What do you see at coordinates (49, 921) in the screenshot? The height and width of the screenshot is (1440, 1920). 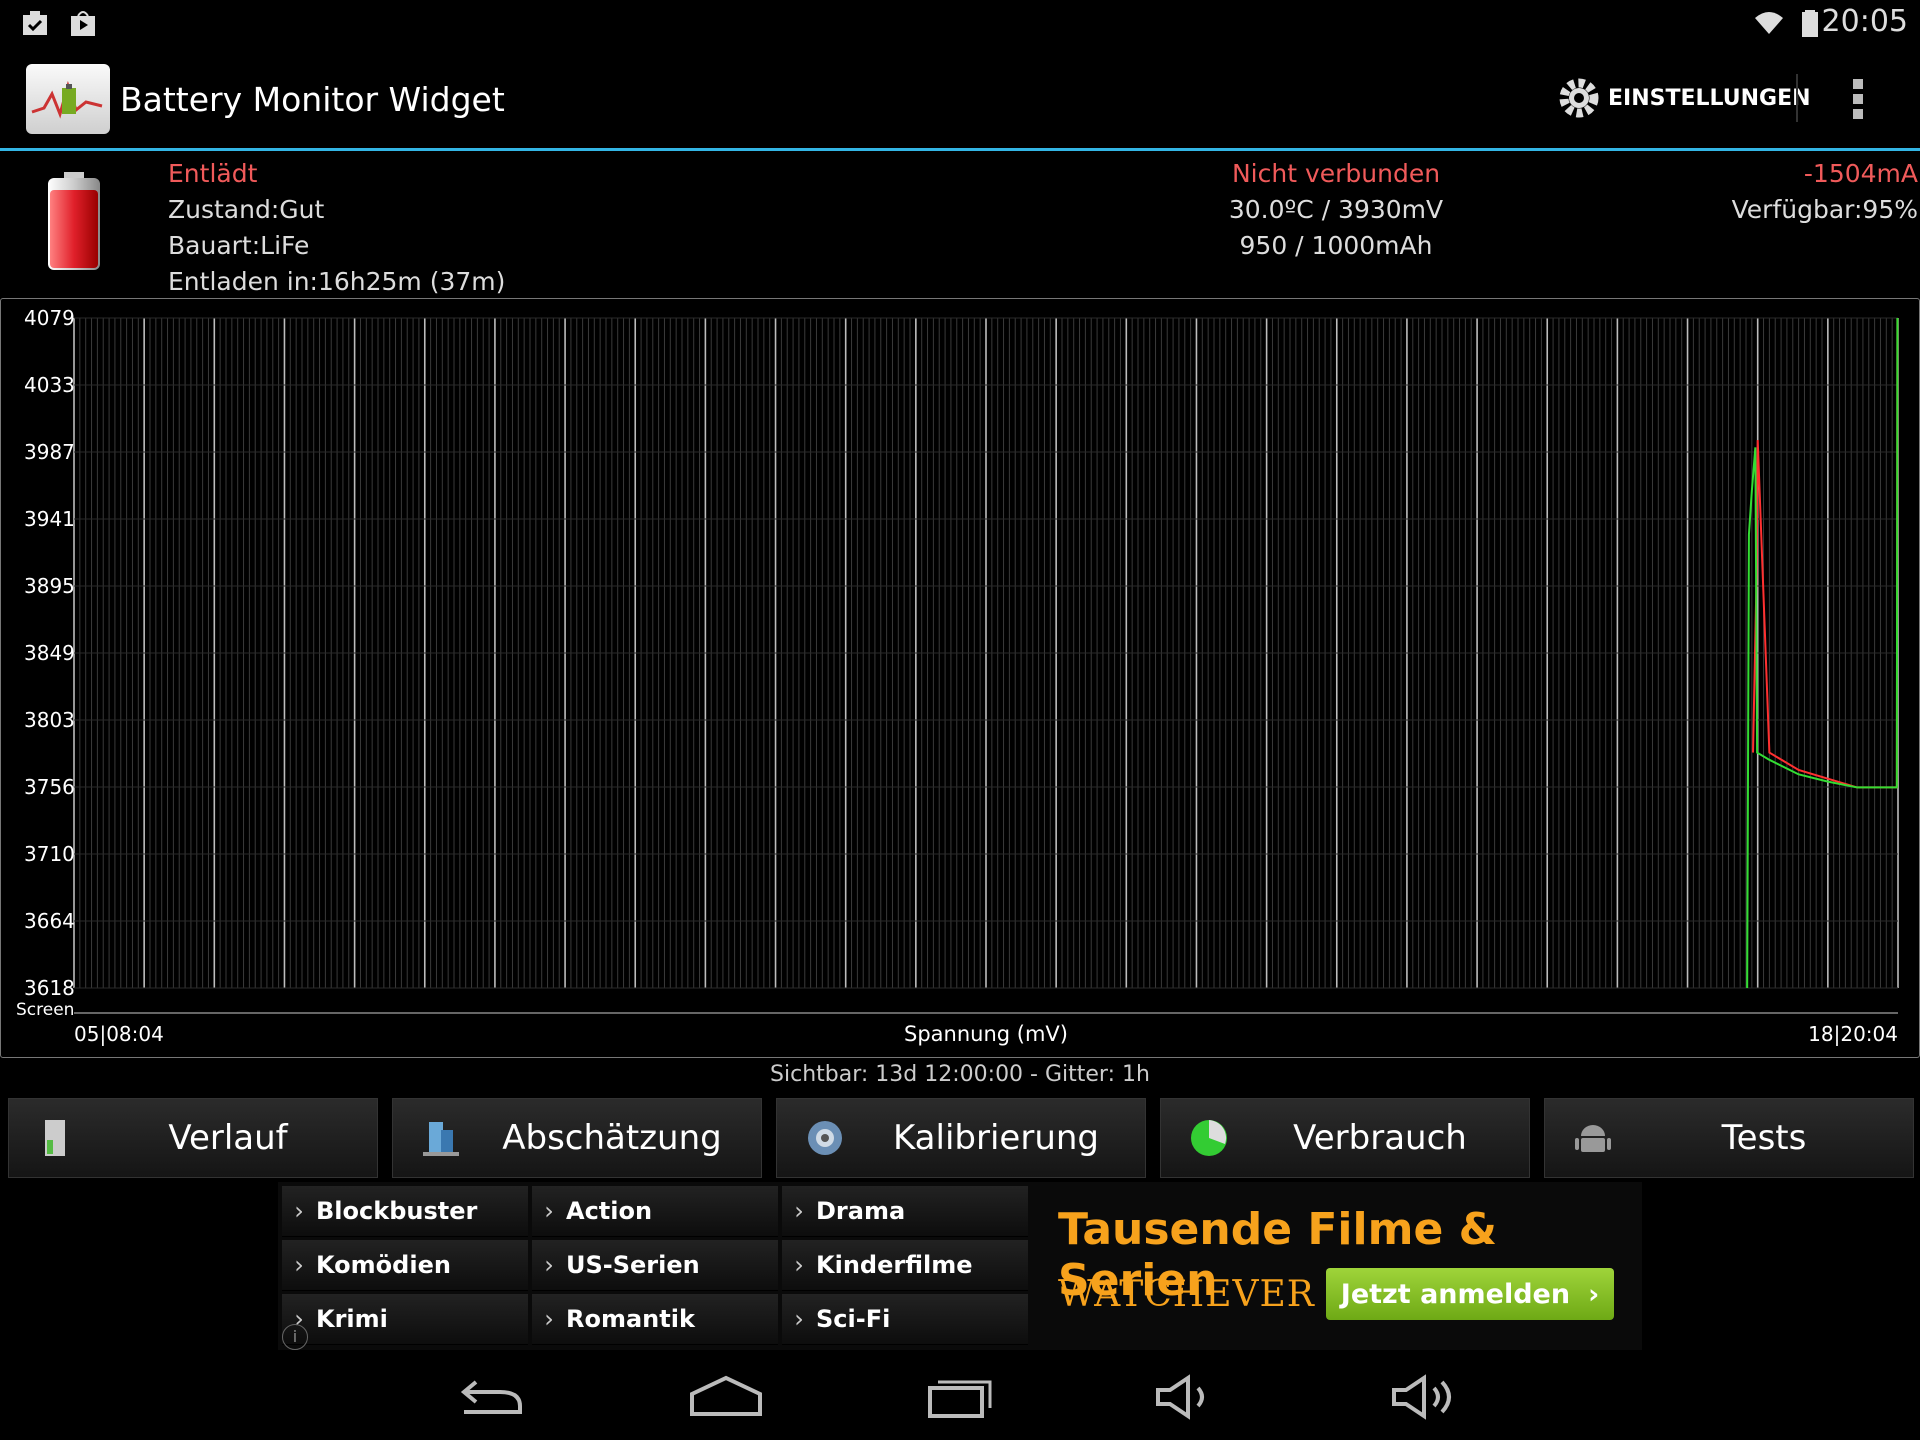 I see `y-tick-label: 3664` at bounding box center [49, 921].